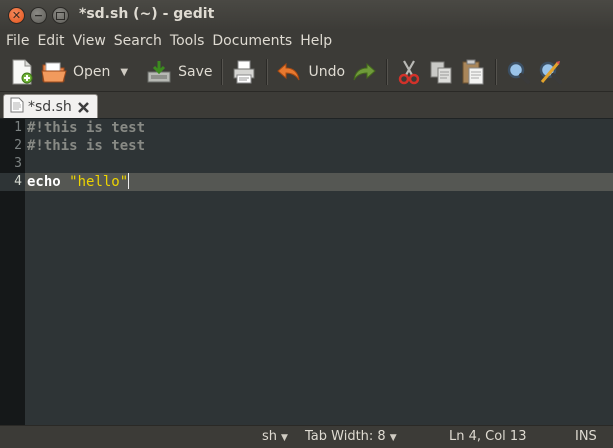 This screenshot has height=448, width=613. I want to click on menu-help: Help, so click(316, 41).